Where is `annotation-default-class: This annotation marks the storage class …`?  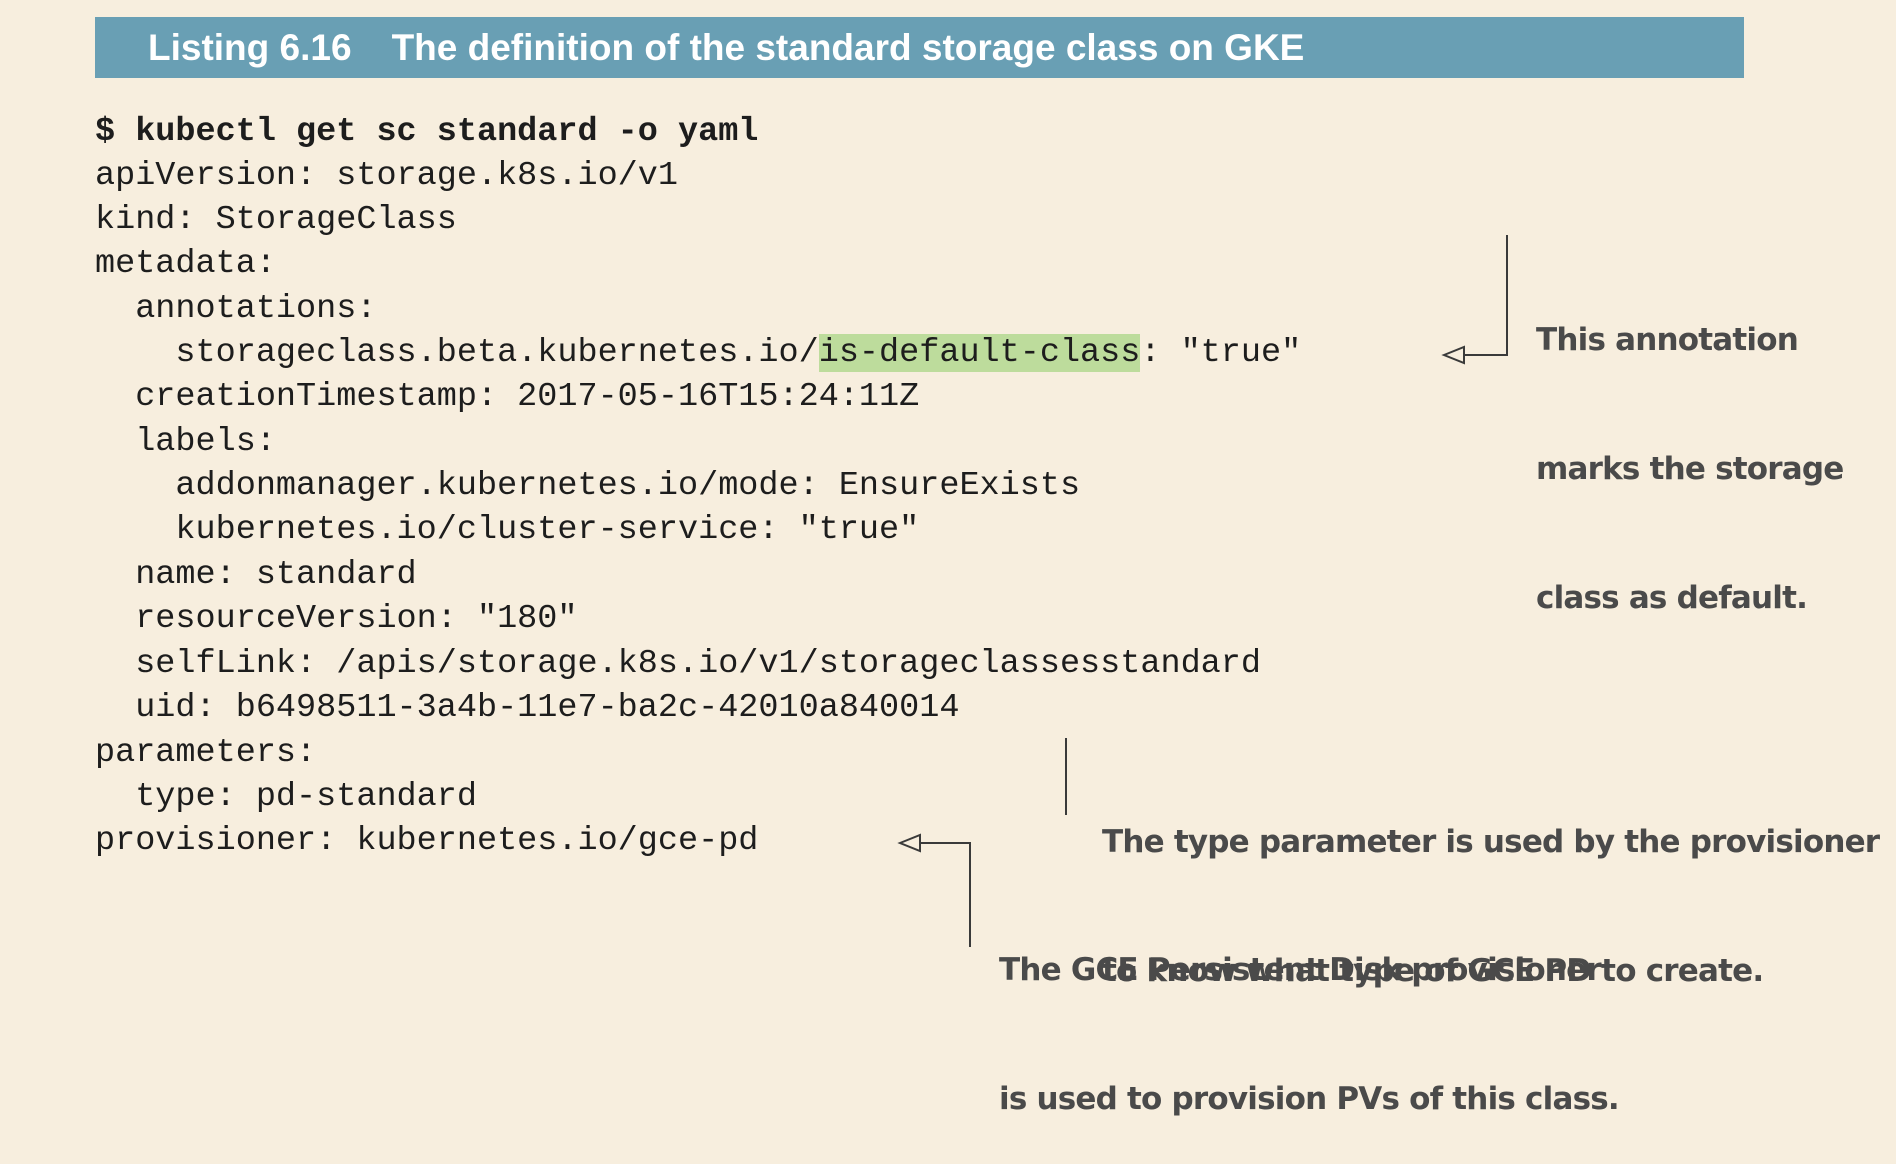 annotation-default-class: This annotation marks the storage class … is located at coordinates (1690, 448).